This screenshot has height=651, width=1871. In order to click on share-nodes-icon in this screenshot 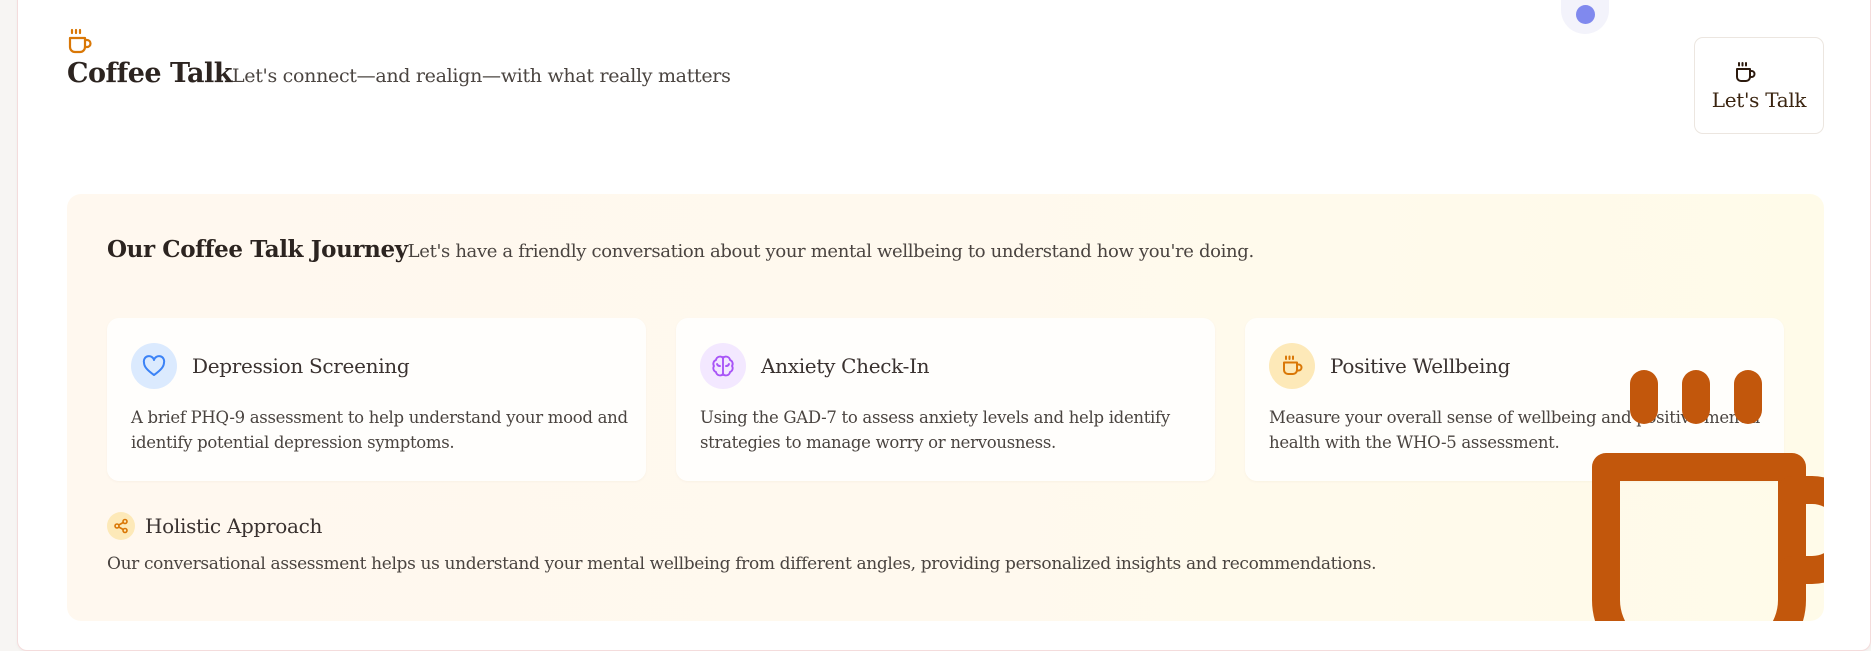, I will do `click(121, 526)`.